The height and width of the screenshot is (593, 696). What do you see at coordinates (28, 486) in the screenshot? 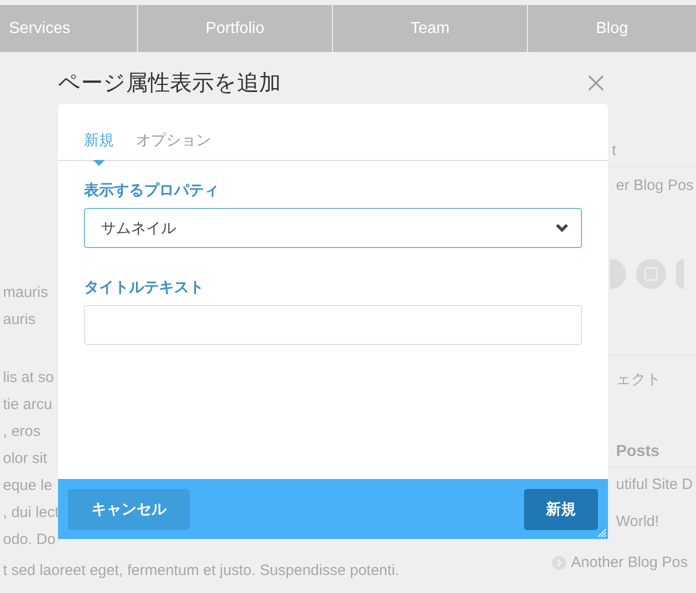
I see `body-text: eque le` at bounding box center [28, 486].